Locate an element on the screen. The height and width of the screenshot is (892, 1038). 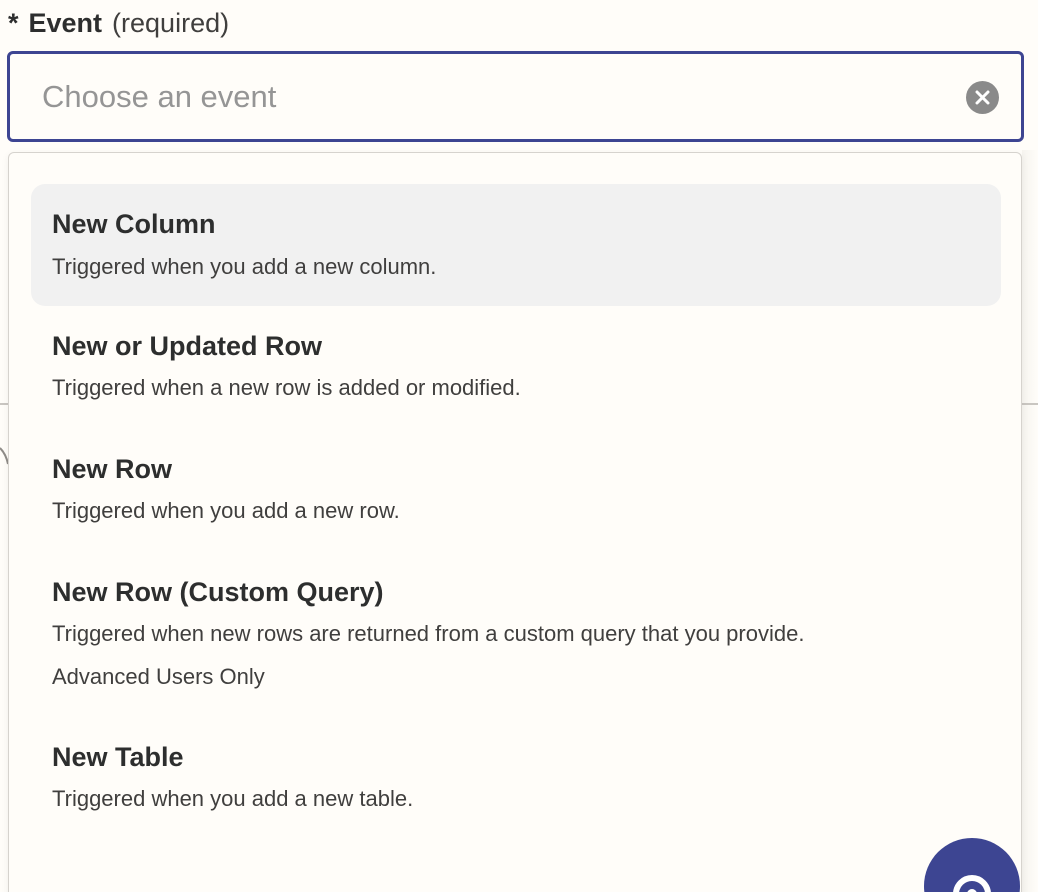
event-field-label: * Event (required) is located at coordinates (118, 23).